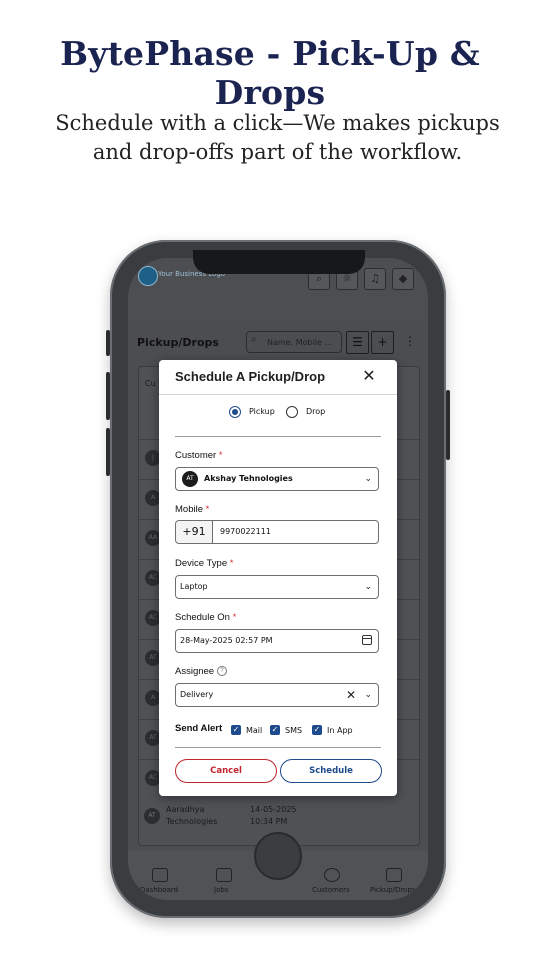 This screenshot has height=960, width=540. Describe the element at coordinates (277, 641) in the screenshot. I see `schedule-on-field: 28-May-2025 02:57 PM` at that location.